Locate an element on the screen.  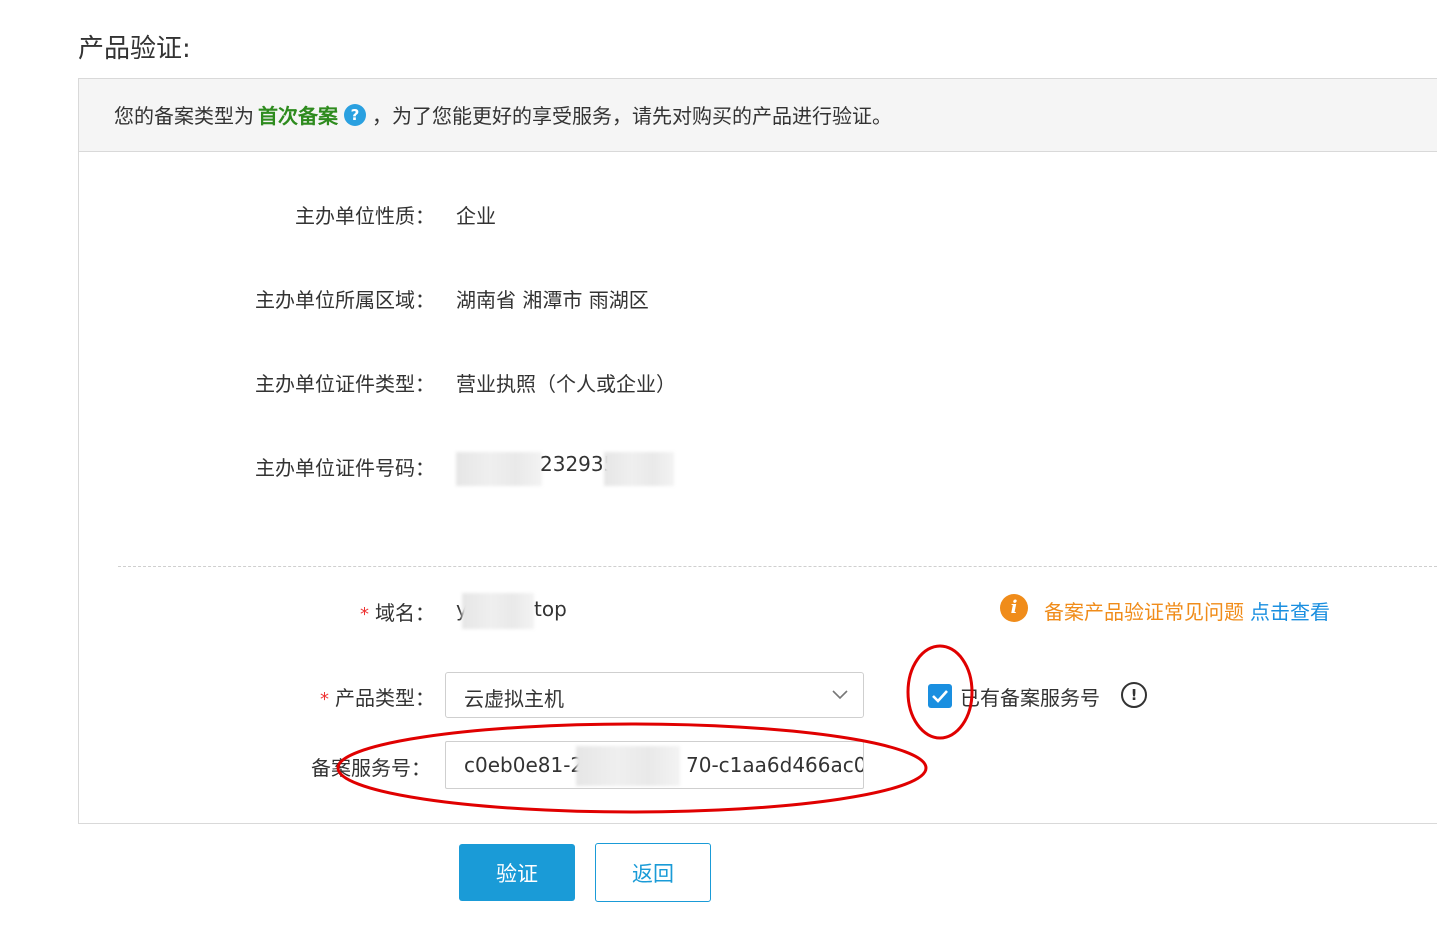
cert-number-label: 主办单位证件号码： is located at coordinates (345, 468).